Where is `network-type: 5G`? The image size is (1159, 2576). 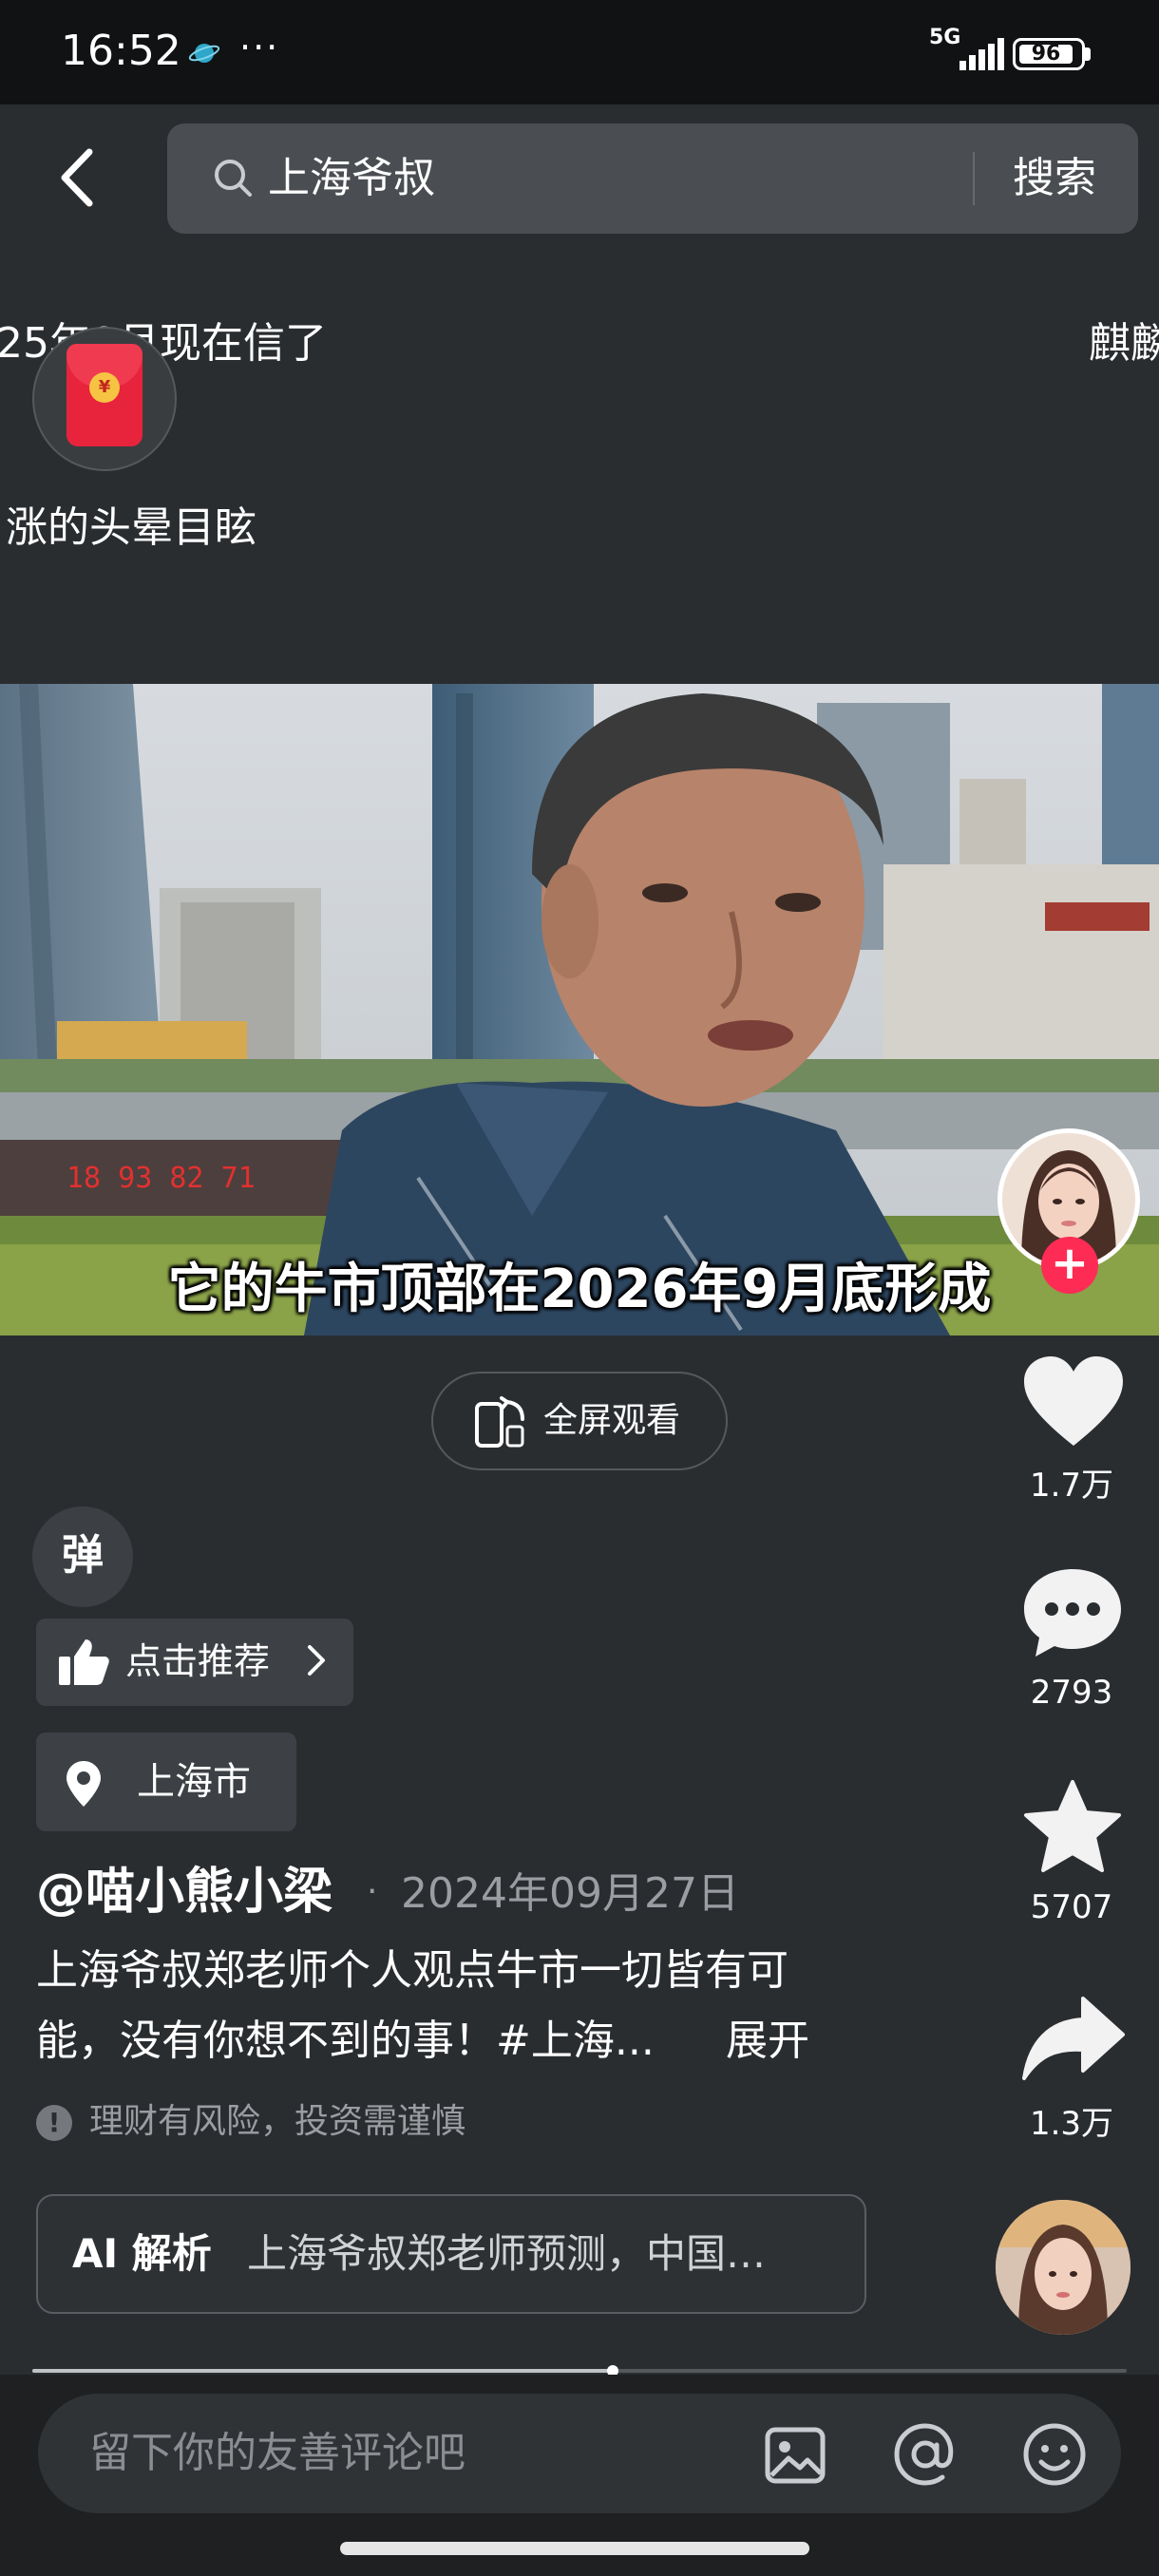
network-type: 5G is located at coordinates (945, 37).